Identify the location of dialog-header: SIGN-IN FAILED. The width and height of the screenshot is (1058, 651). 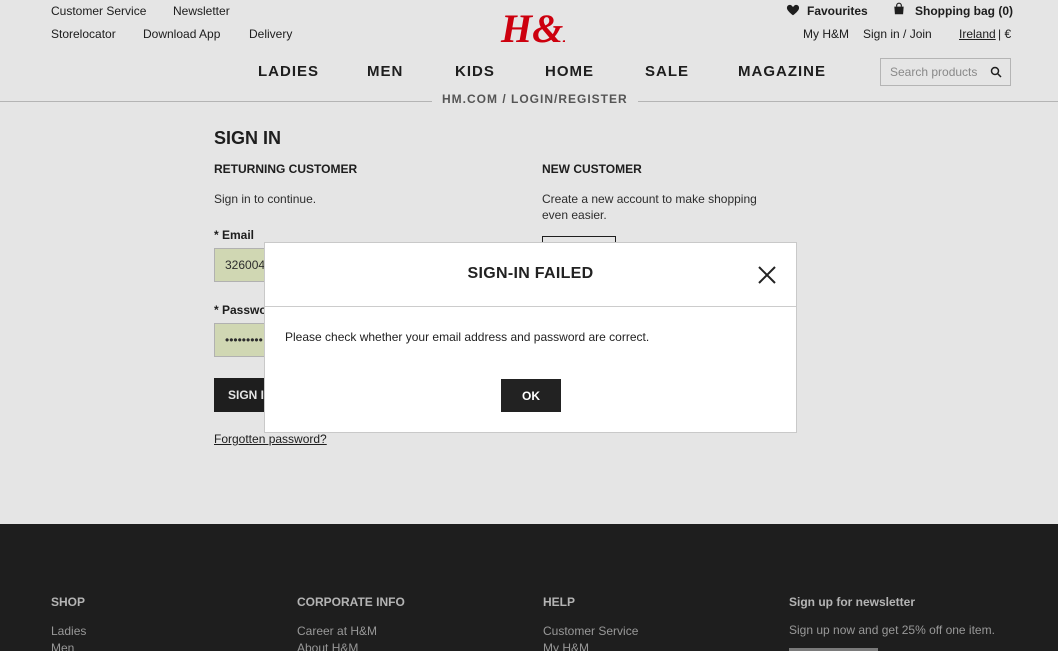
(530, 275).